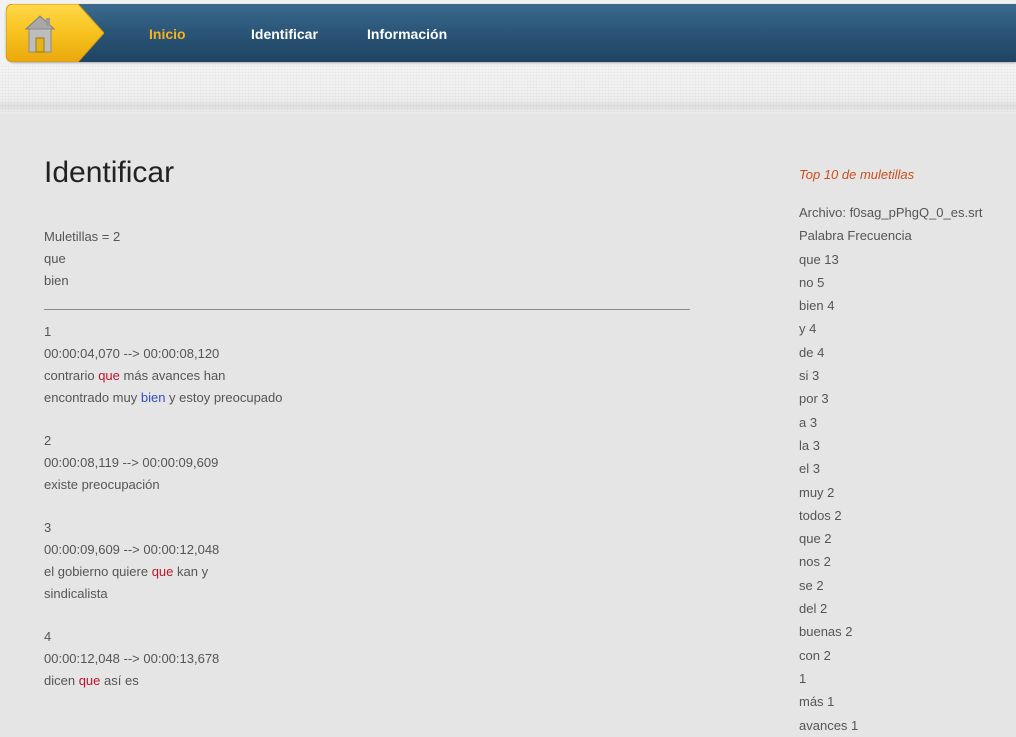  I want to click on top-header: Inicio Identificar Información, so click(508, 33).